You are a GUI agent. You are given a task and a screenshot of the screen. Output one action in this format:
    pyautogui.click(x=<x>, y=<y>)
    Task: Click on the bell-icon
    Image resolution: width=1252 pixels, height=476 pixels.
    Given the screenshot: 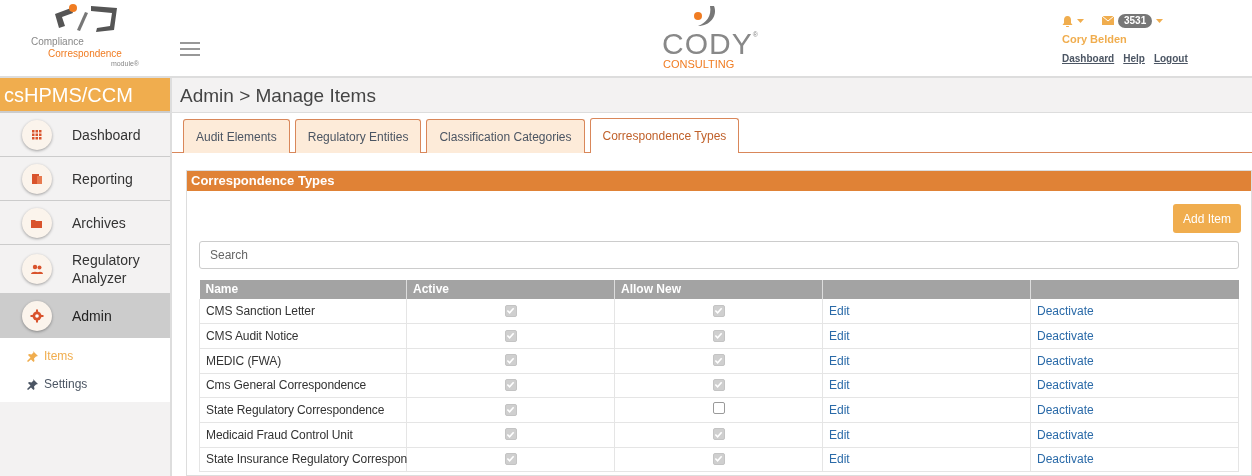 What is the action you would take?
    pyautogui.click(x=1067, y=20)
    